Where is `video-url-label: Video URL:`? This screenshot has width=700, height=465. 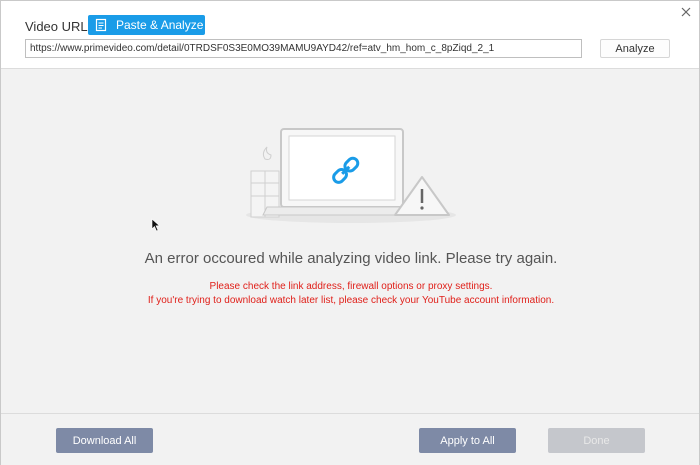
video-url-label: Video URL: is located at coordinates (58, 26).